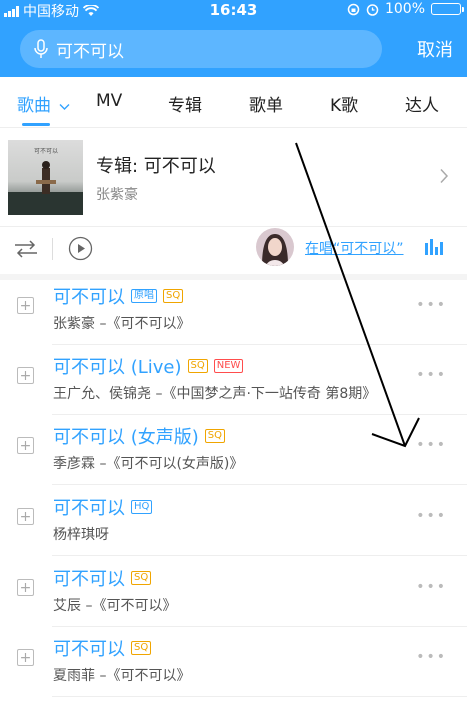 This screenshot has width=467, height=714. I want to click on tab-albums: 专辑, so click(185, 103).